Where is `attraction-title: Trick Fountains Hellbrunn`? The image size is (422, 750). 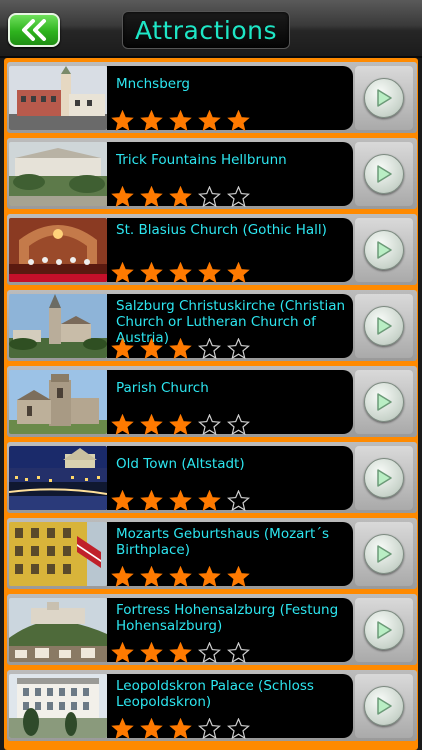
attraction-title: Trick Fountains Hellbrunn is located at coordinates (201, 160).